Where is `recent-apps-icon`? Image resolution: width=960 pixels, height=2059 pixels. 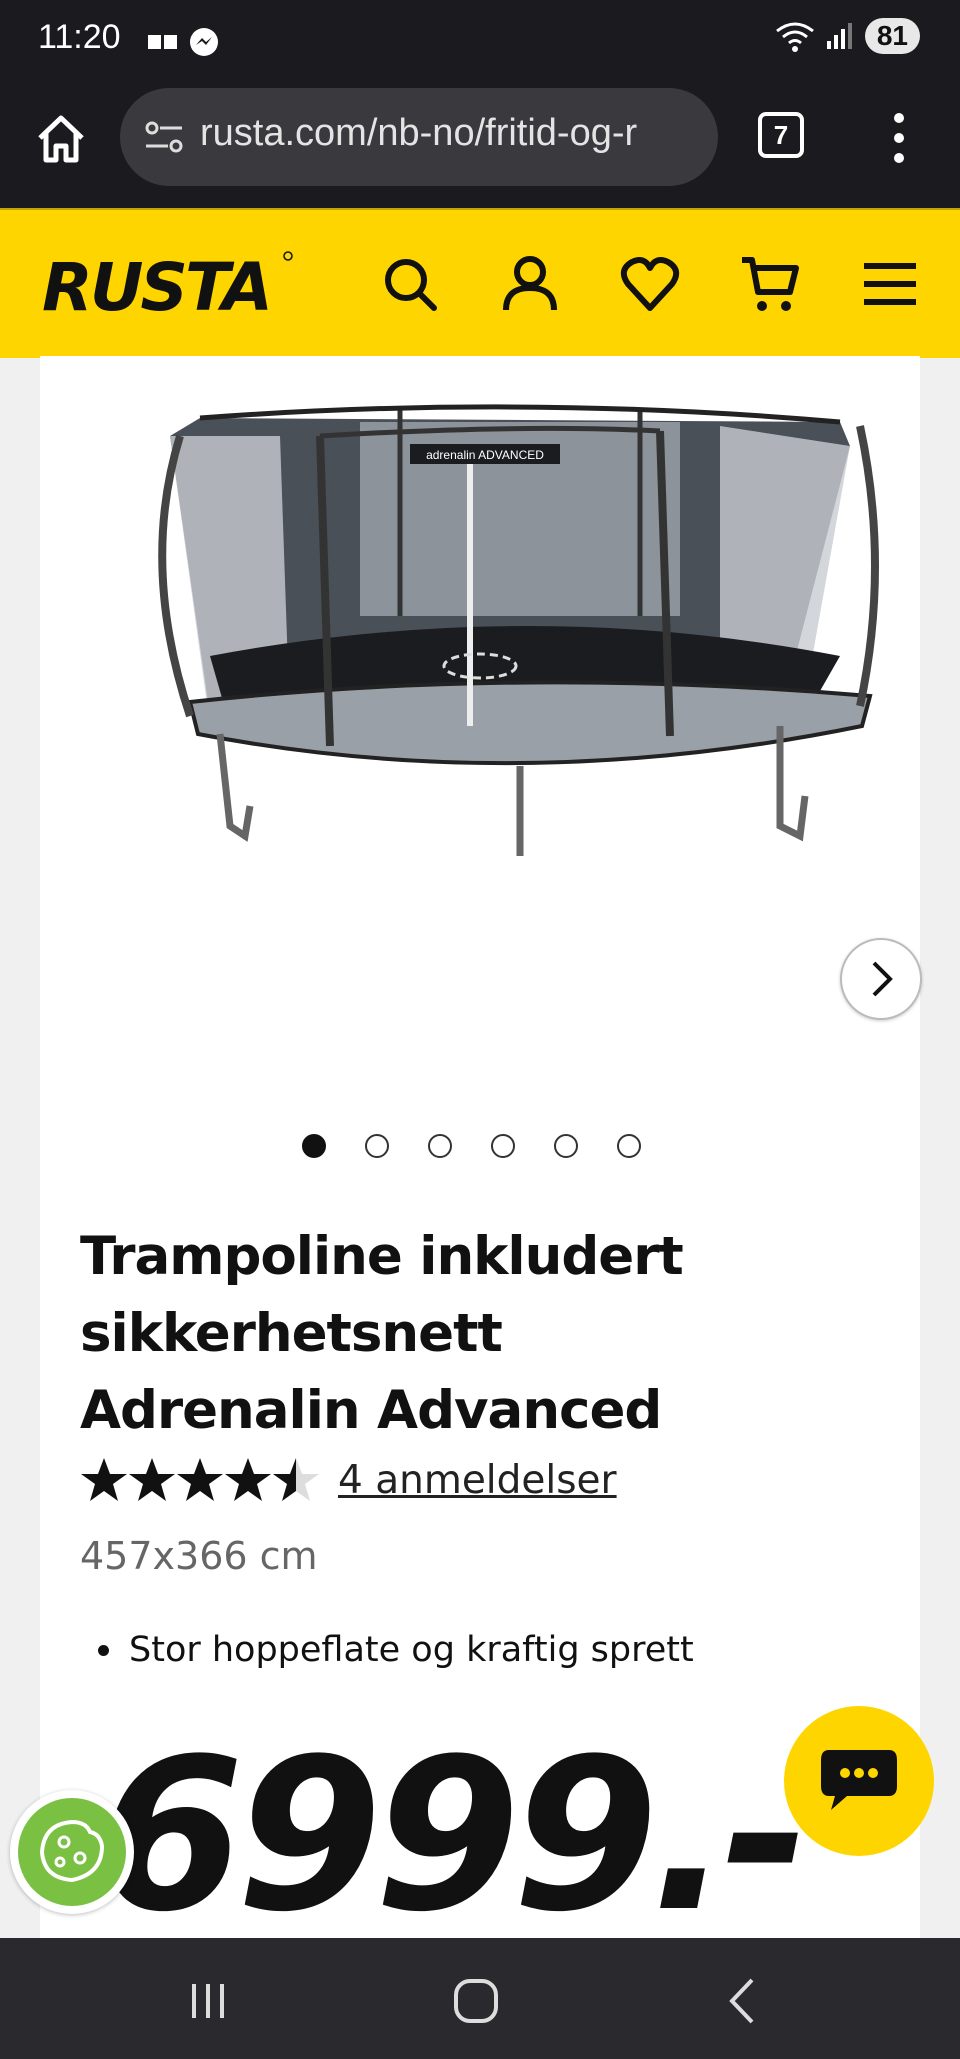
recent-apps-icon is located at coordinates (208, 2001).